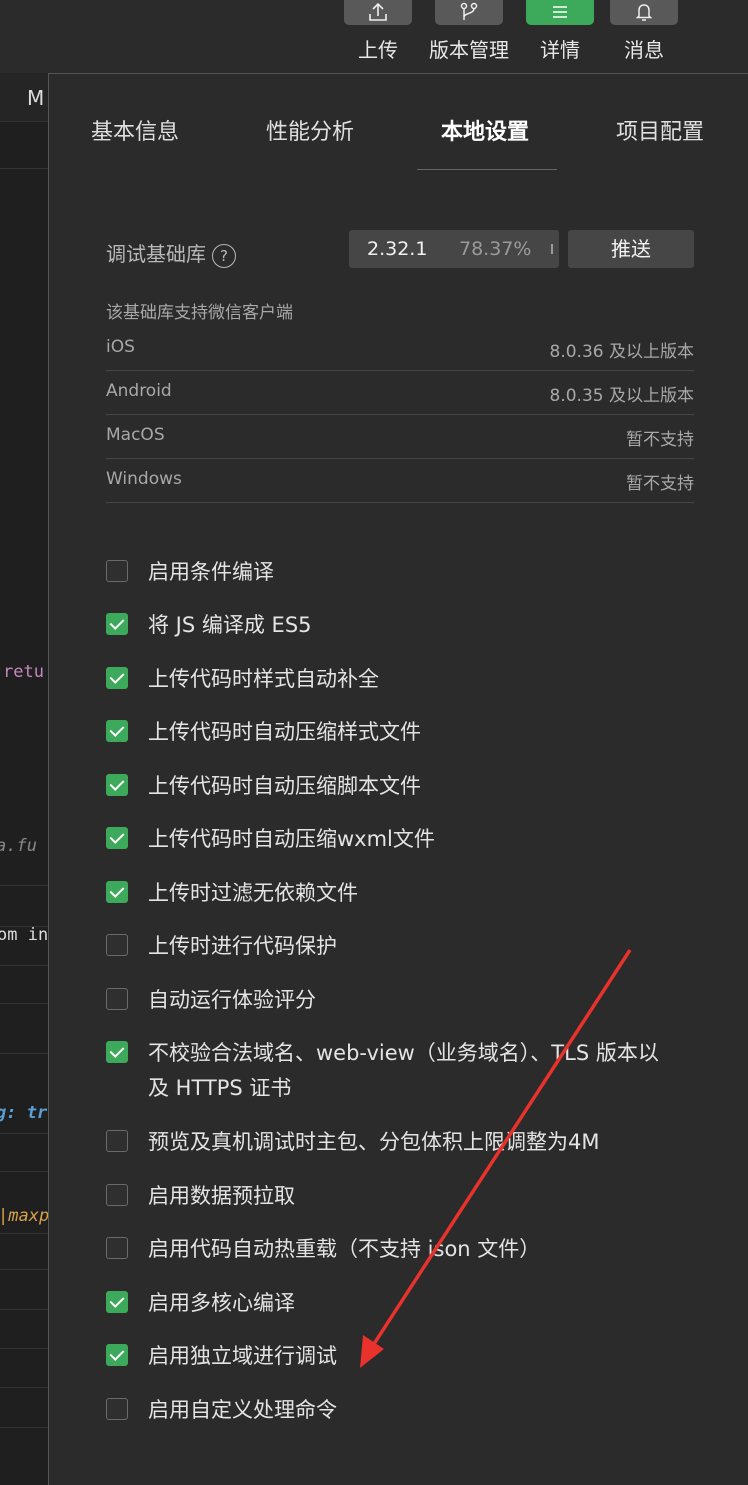 This screenshot has width=748, height=1485. I want to click on option-label: 不校验合法域名、web-view（业务域名）、TLS 版本以及 HTTPS 证书, so click(403, 1070).